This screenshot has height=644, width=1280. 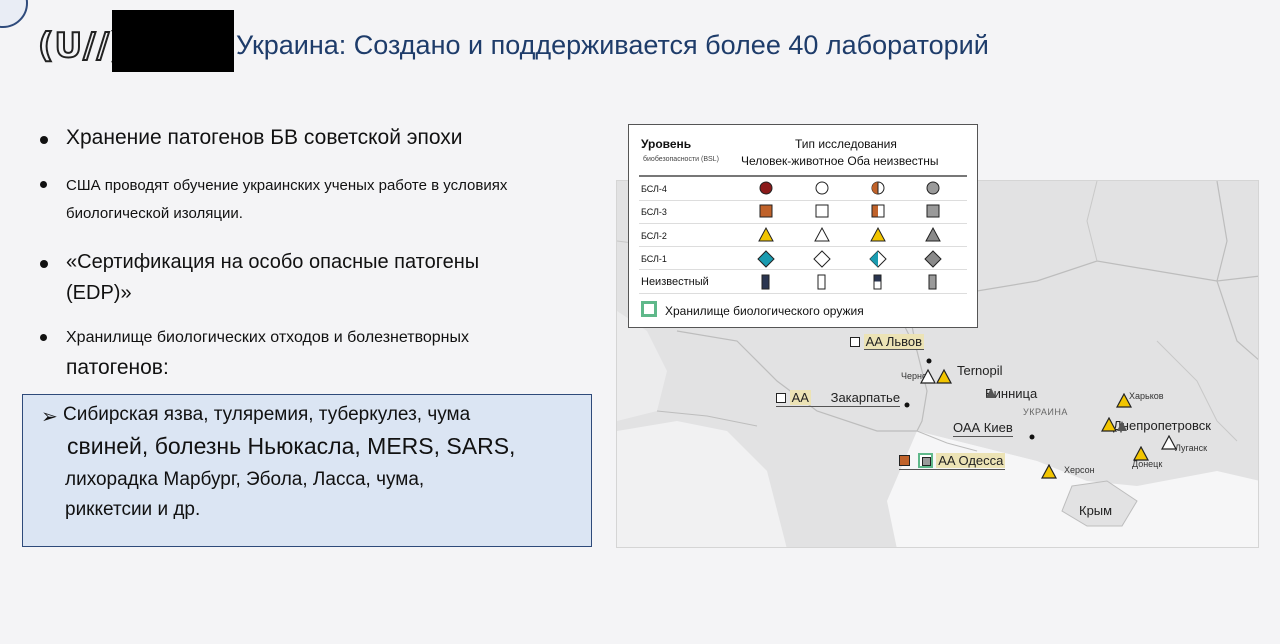 I want to click on map-label-odessa: AA Одесса, so click(x=952, y=461).